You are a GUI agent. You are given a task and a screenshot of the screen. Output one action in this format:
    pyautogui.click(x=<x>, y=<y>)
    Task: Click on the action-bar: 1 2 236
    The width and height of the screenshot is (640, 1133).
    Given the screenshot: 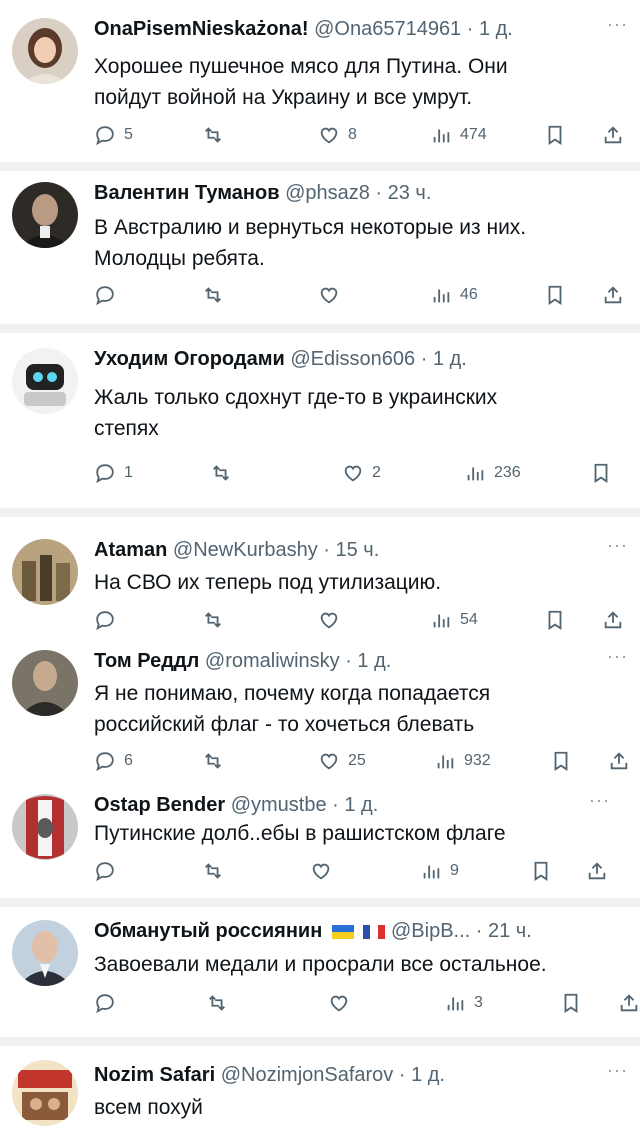 What is the action you would take?
    pyautogui.click(x=367, y=473)
    